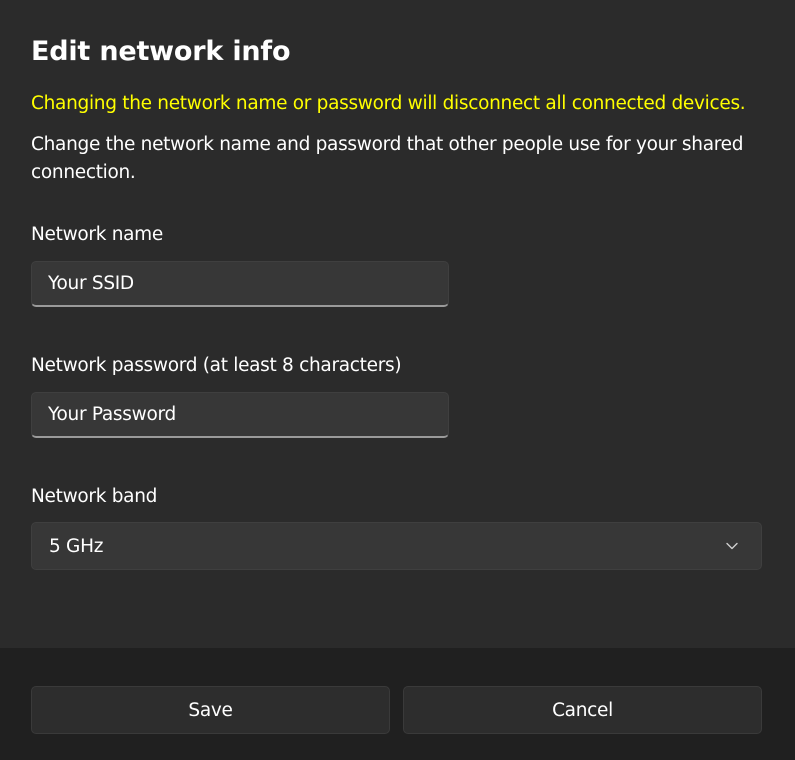 The image size is (795, 760). What do you see at coordinates (91, 283) in the screenshot?
I see `network-name-value: Your SSID` at bounding box center [91, 283].